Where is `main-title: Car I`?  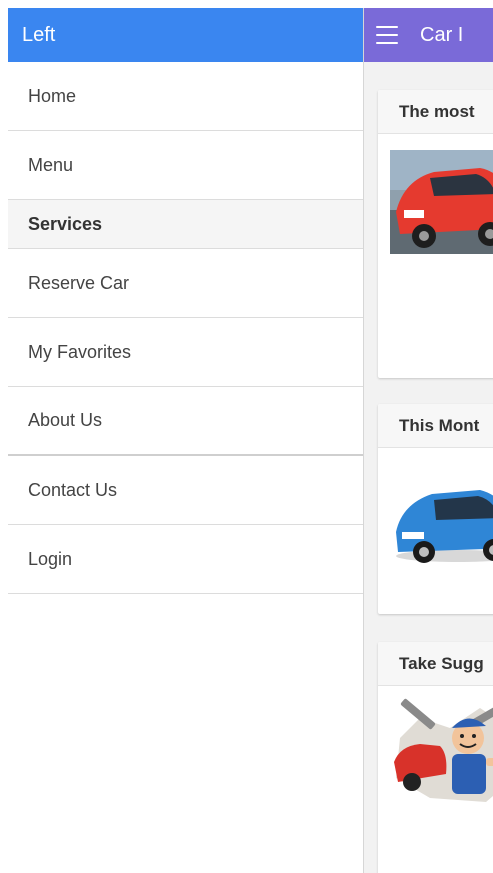
main-title: Car I is located at coordinates (442, 34).